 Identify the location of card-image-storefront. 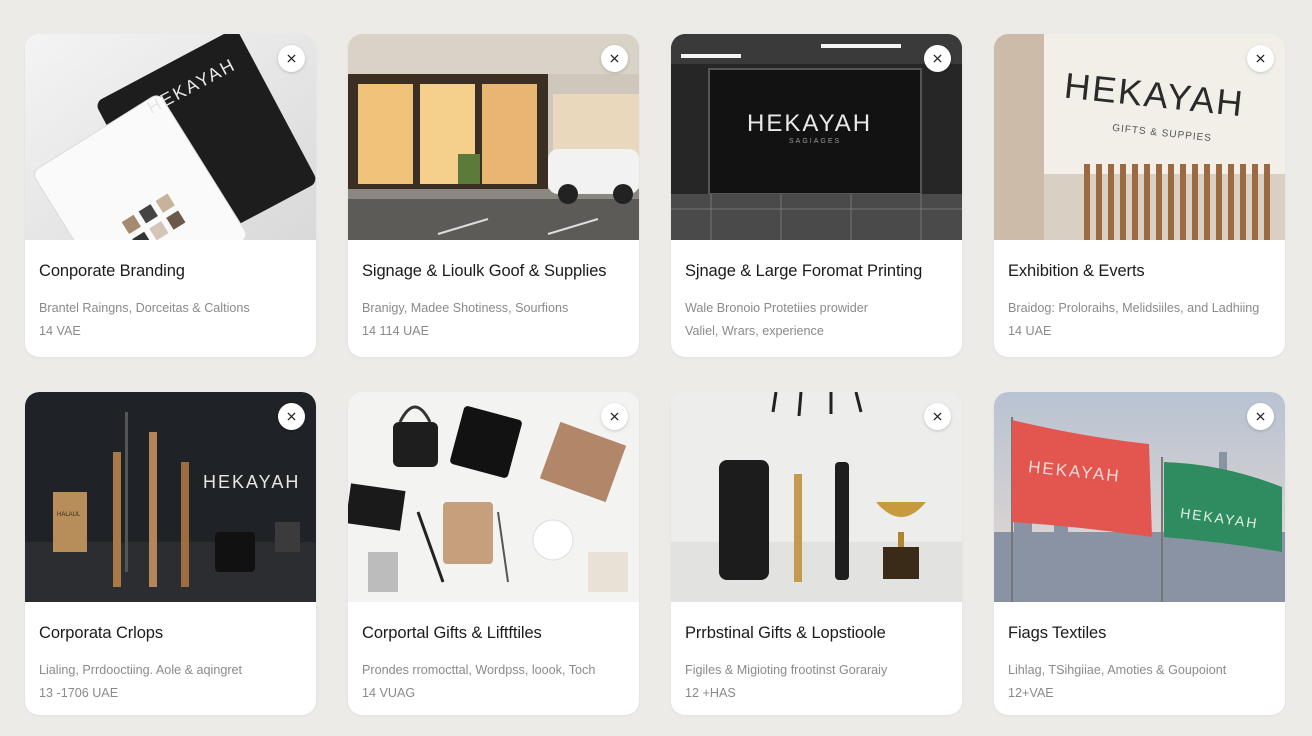
(493, 137).